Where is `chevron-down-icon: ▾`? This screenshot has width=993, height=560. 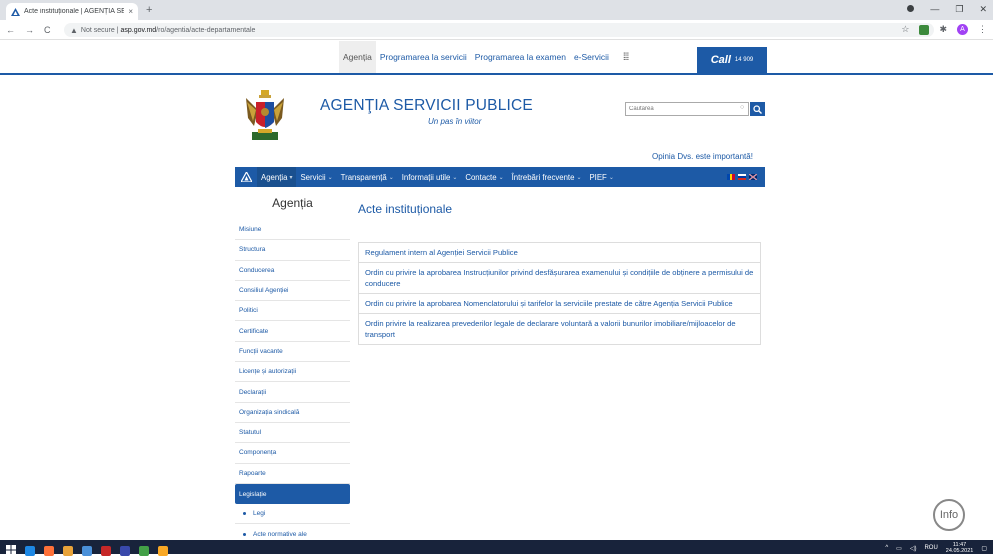 chevron-down-icon: ▾ is located at coordinates (291, 177).